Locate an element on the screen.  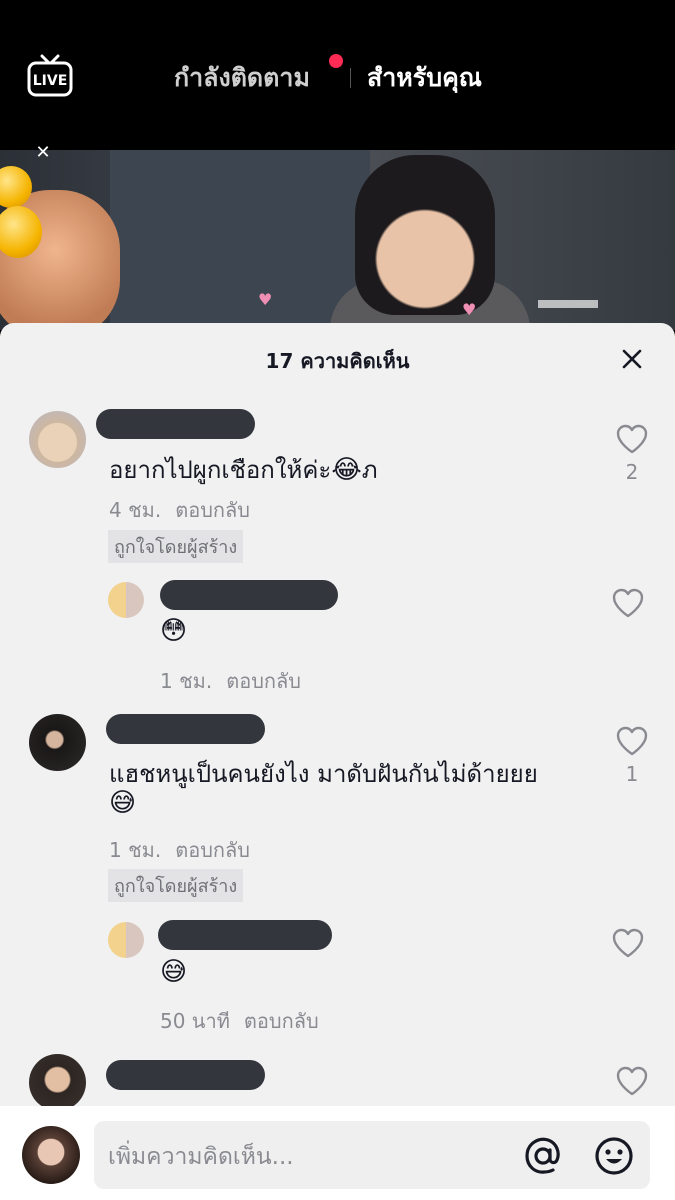
comment-meta: 4 ชม. ตอบกลับ is located at coordinates (179, 510).